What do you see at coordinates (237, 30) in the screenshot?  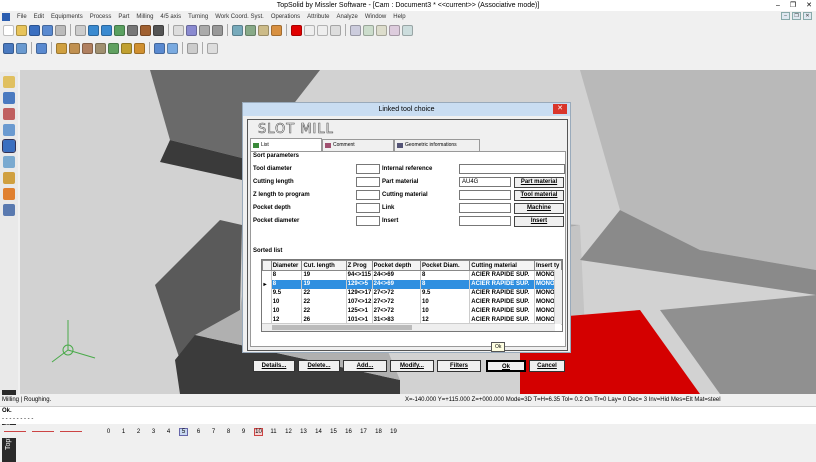 I see `zoom-icon` at bounding box center [237, 30].